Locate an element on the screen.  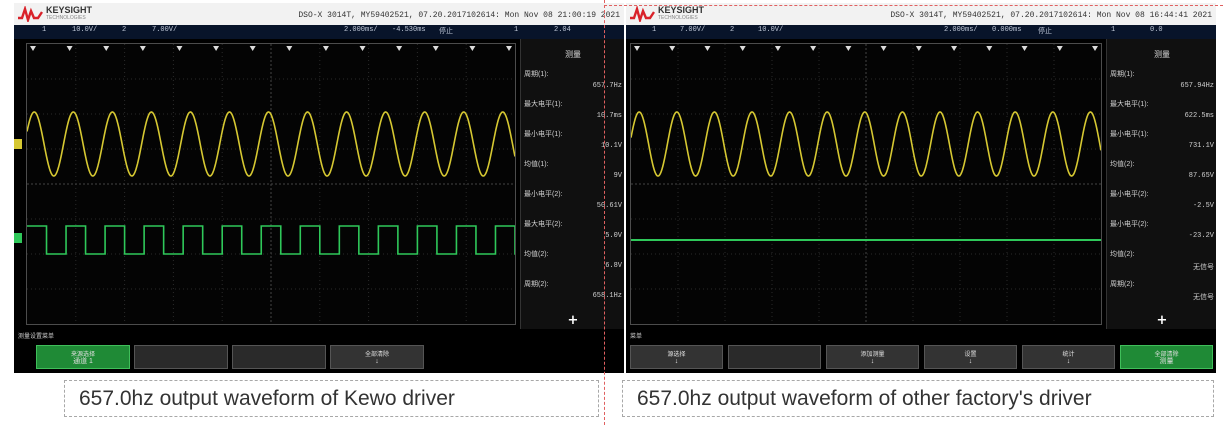
left-softkey-1: 来源选择 通道 1 is located at coordinates (83, 357).